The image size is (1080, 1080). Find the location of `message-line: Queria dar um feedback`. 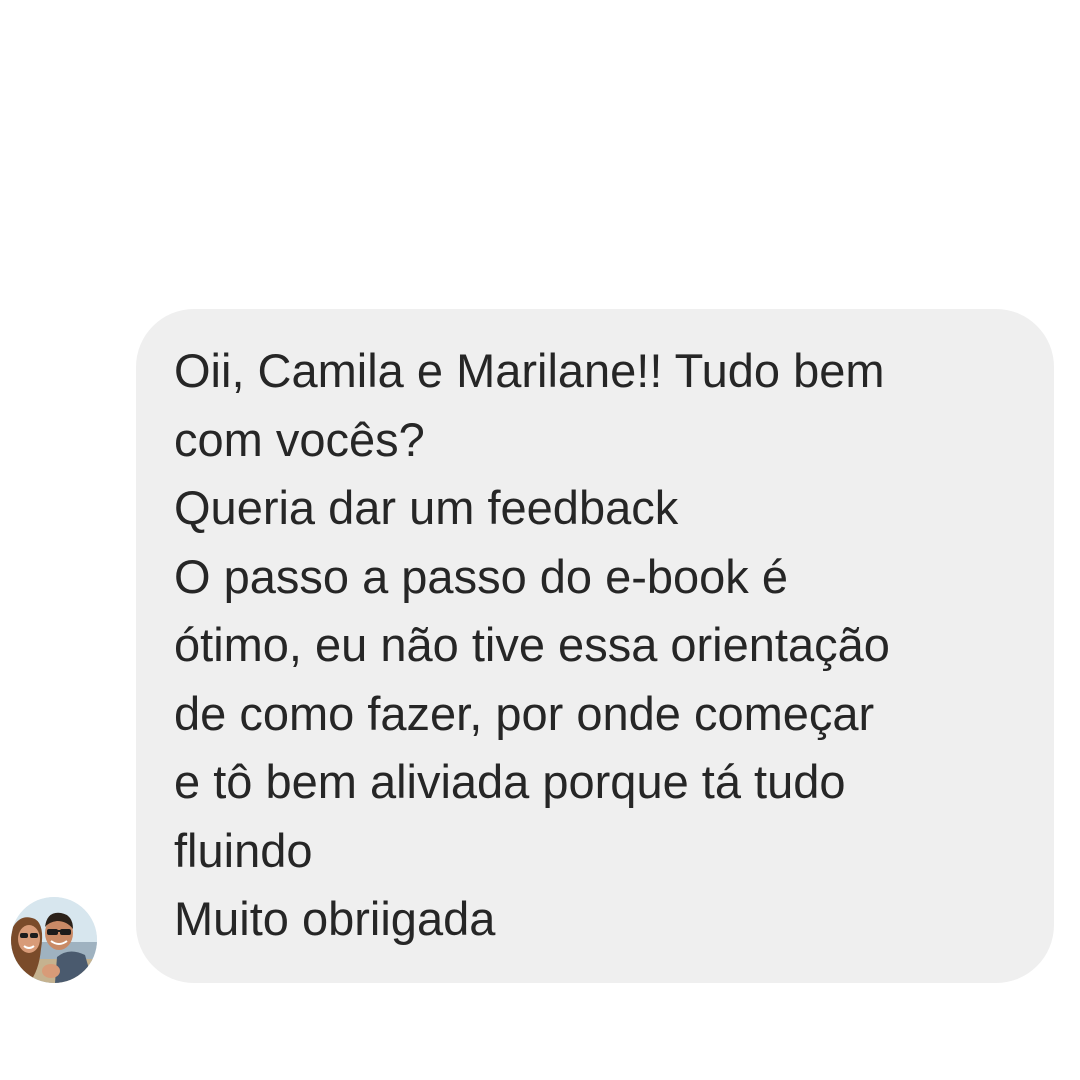

message-line: Queria dar um feedback is located at coordinates (426, 507).